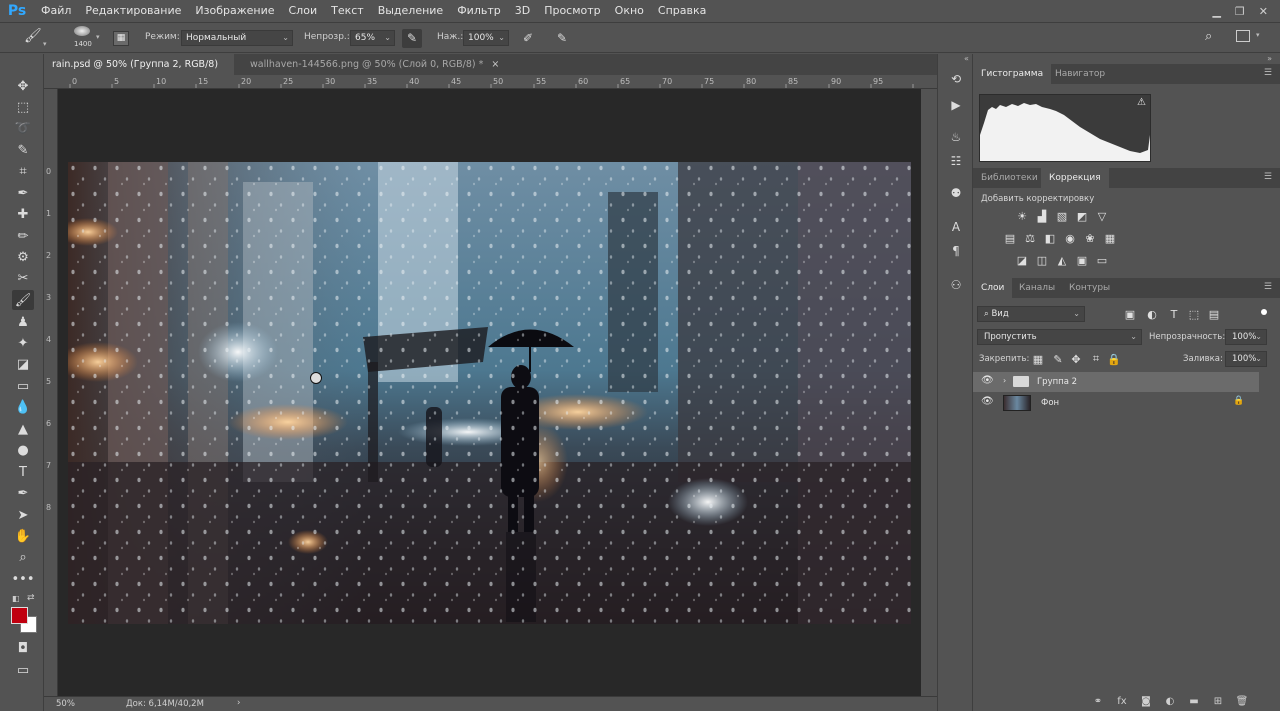  Describe the element at coordinates (1062, 216) in the screenshot. I see `curves-icon: ▧` at that location.